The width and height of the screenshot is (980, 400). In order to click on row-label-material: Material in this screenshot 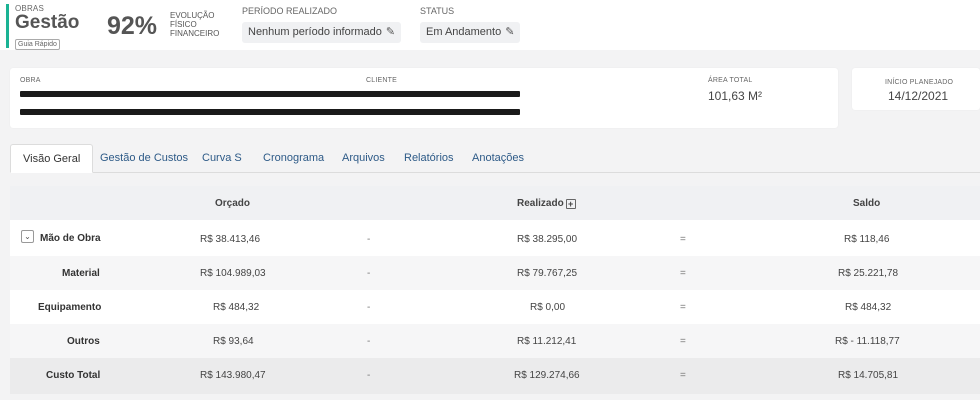, I will do `click(81, 273)`.